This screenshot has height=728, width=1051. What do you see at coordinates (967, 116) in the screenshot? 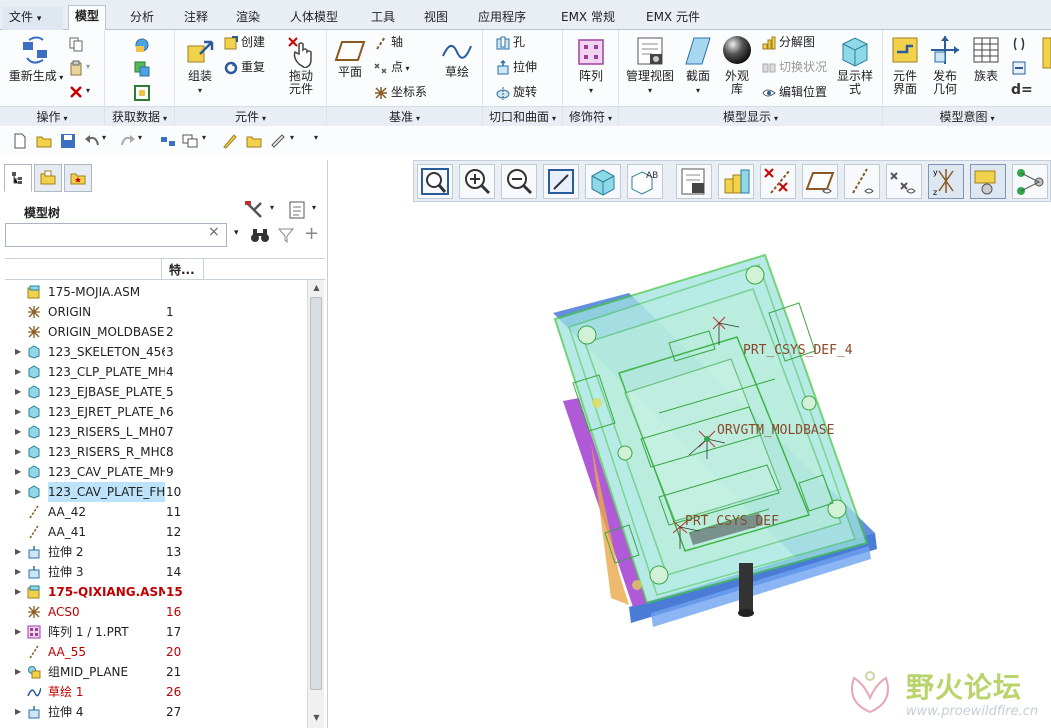
I see `group-label-model-intent: 模型意图 ▾` at bounding box center [967, 116].